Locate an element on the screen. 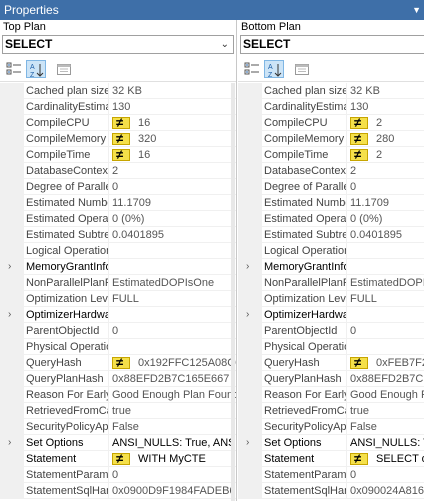 Image resolution: width=424 pixels, height=501 pixels. property-row: CompileMemory 320 is located at coordinates (118, 139).